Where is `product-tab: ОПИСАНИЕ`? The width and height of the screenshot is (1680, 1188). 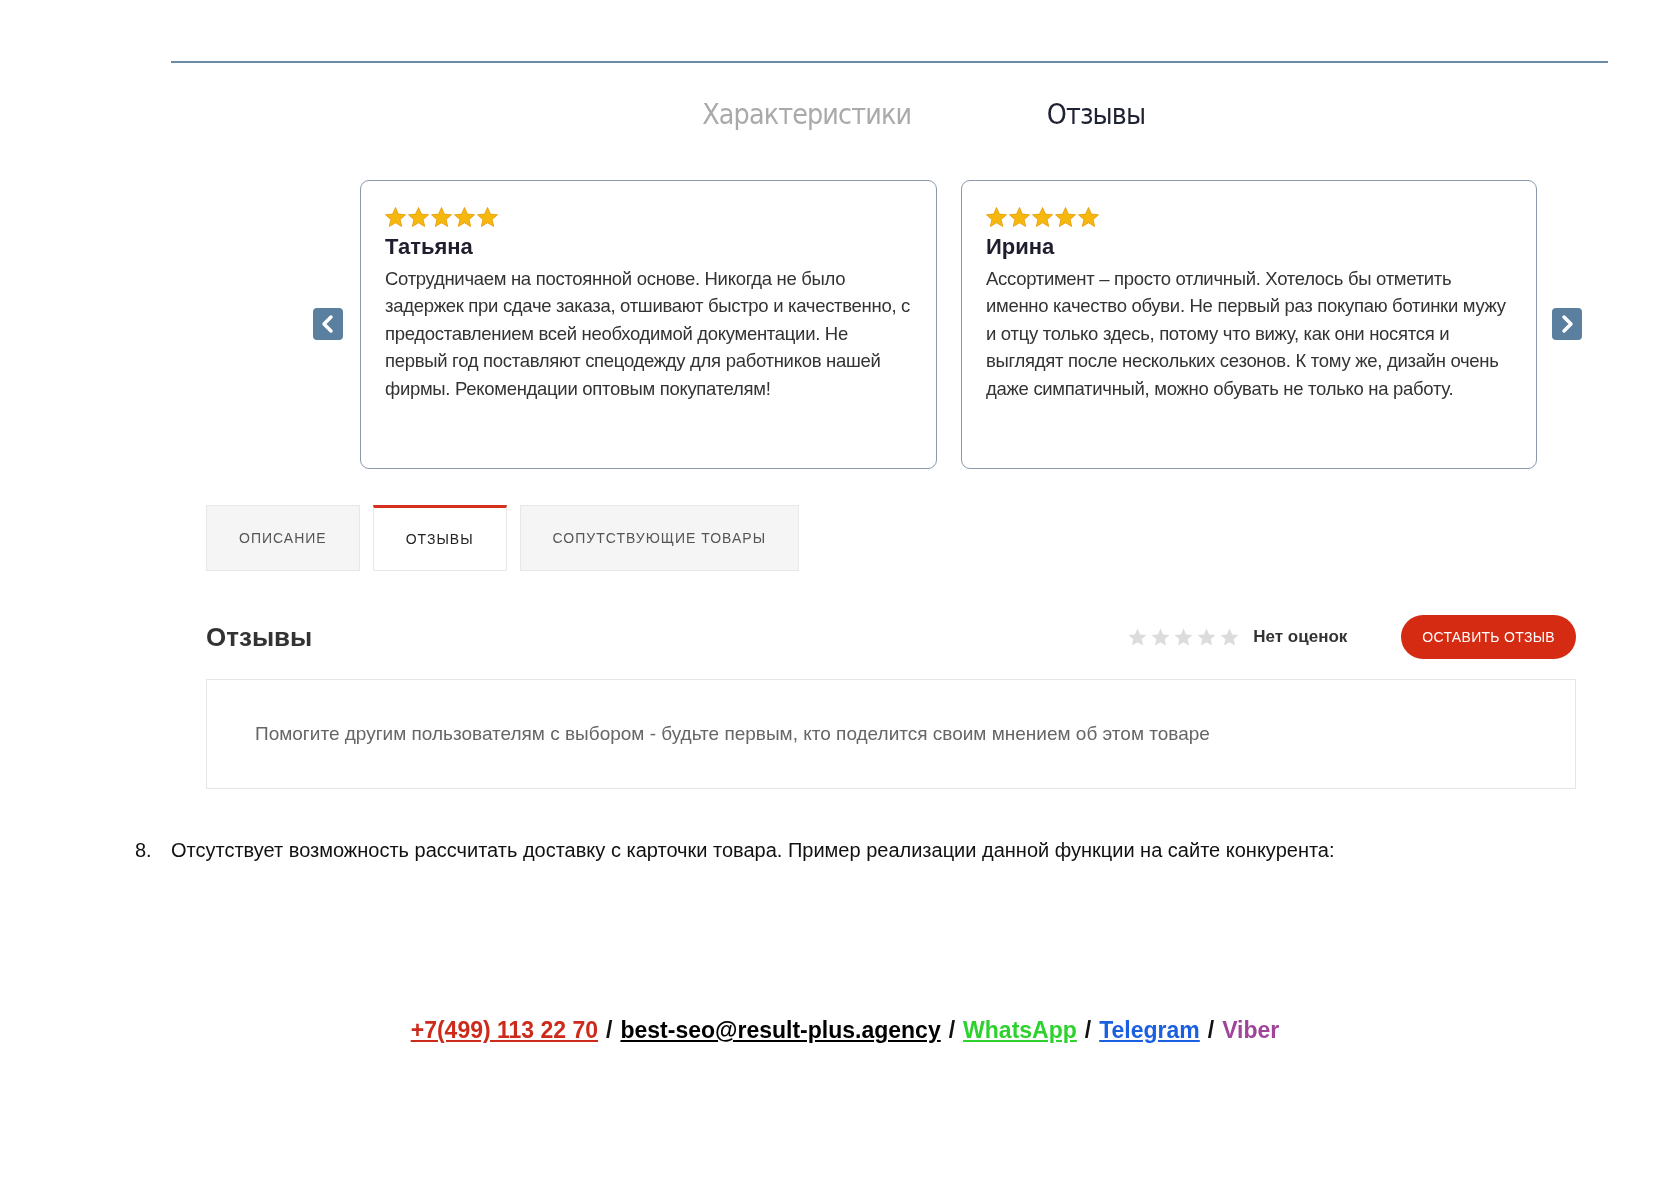 product-tab: ОПИСАНИЕ is located at coordinates (283, 538).